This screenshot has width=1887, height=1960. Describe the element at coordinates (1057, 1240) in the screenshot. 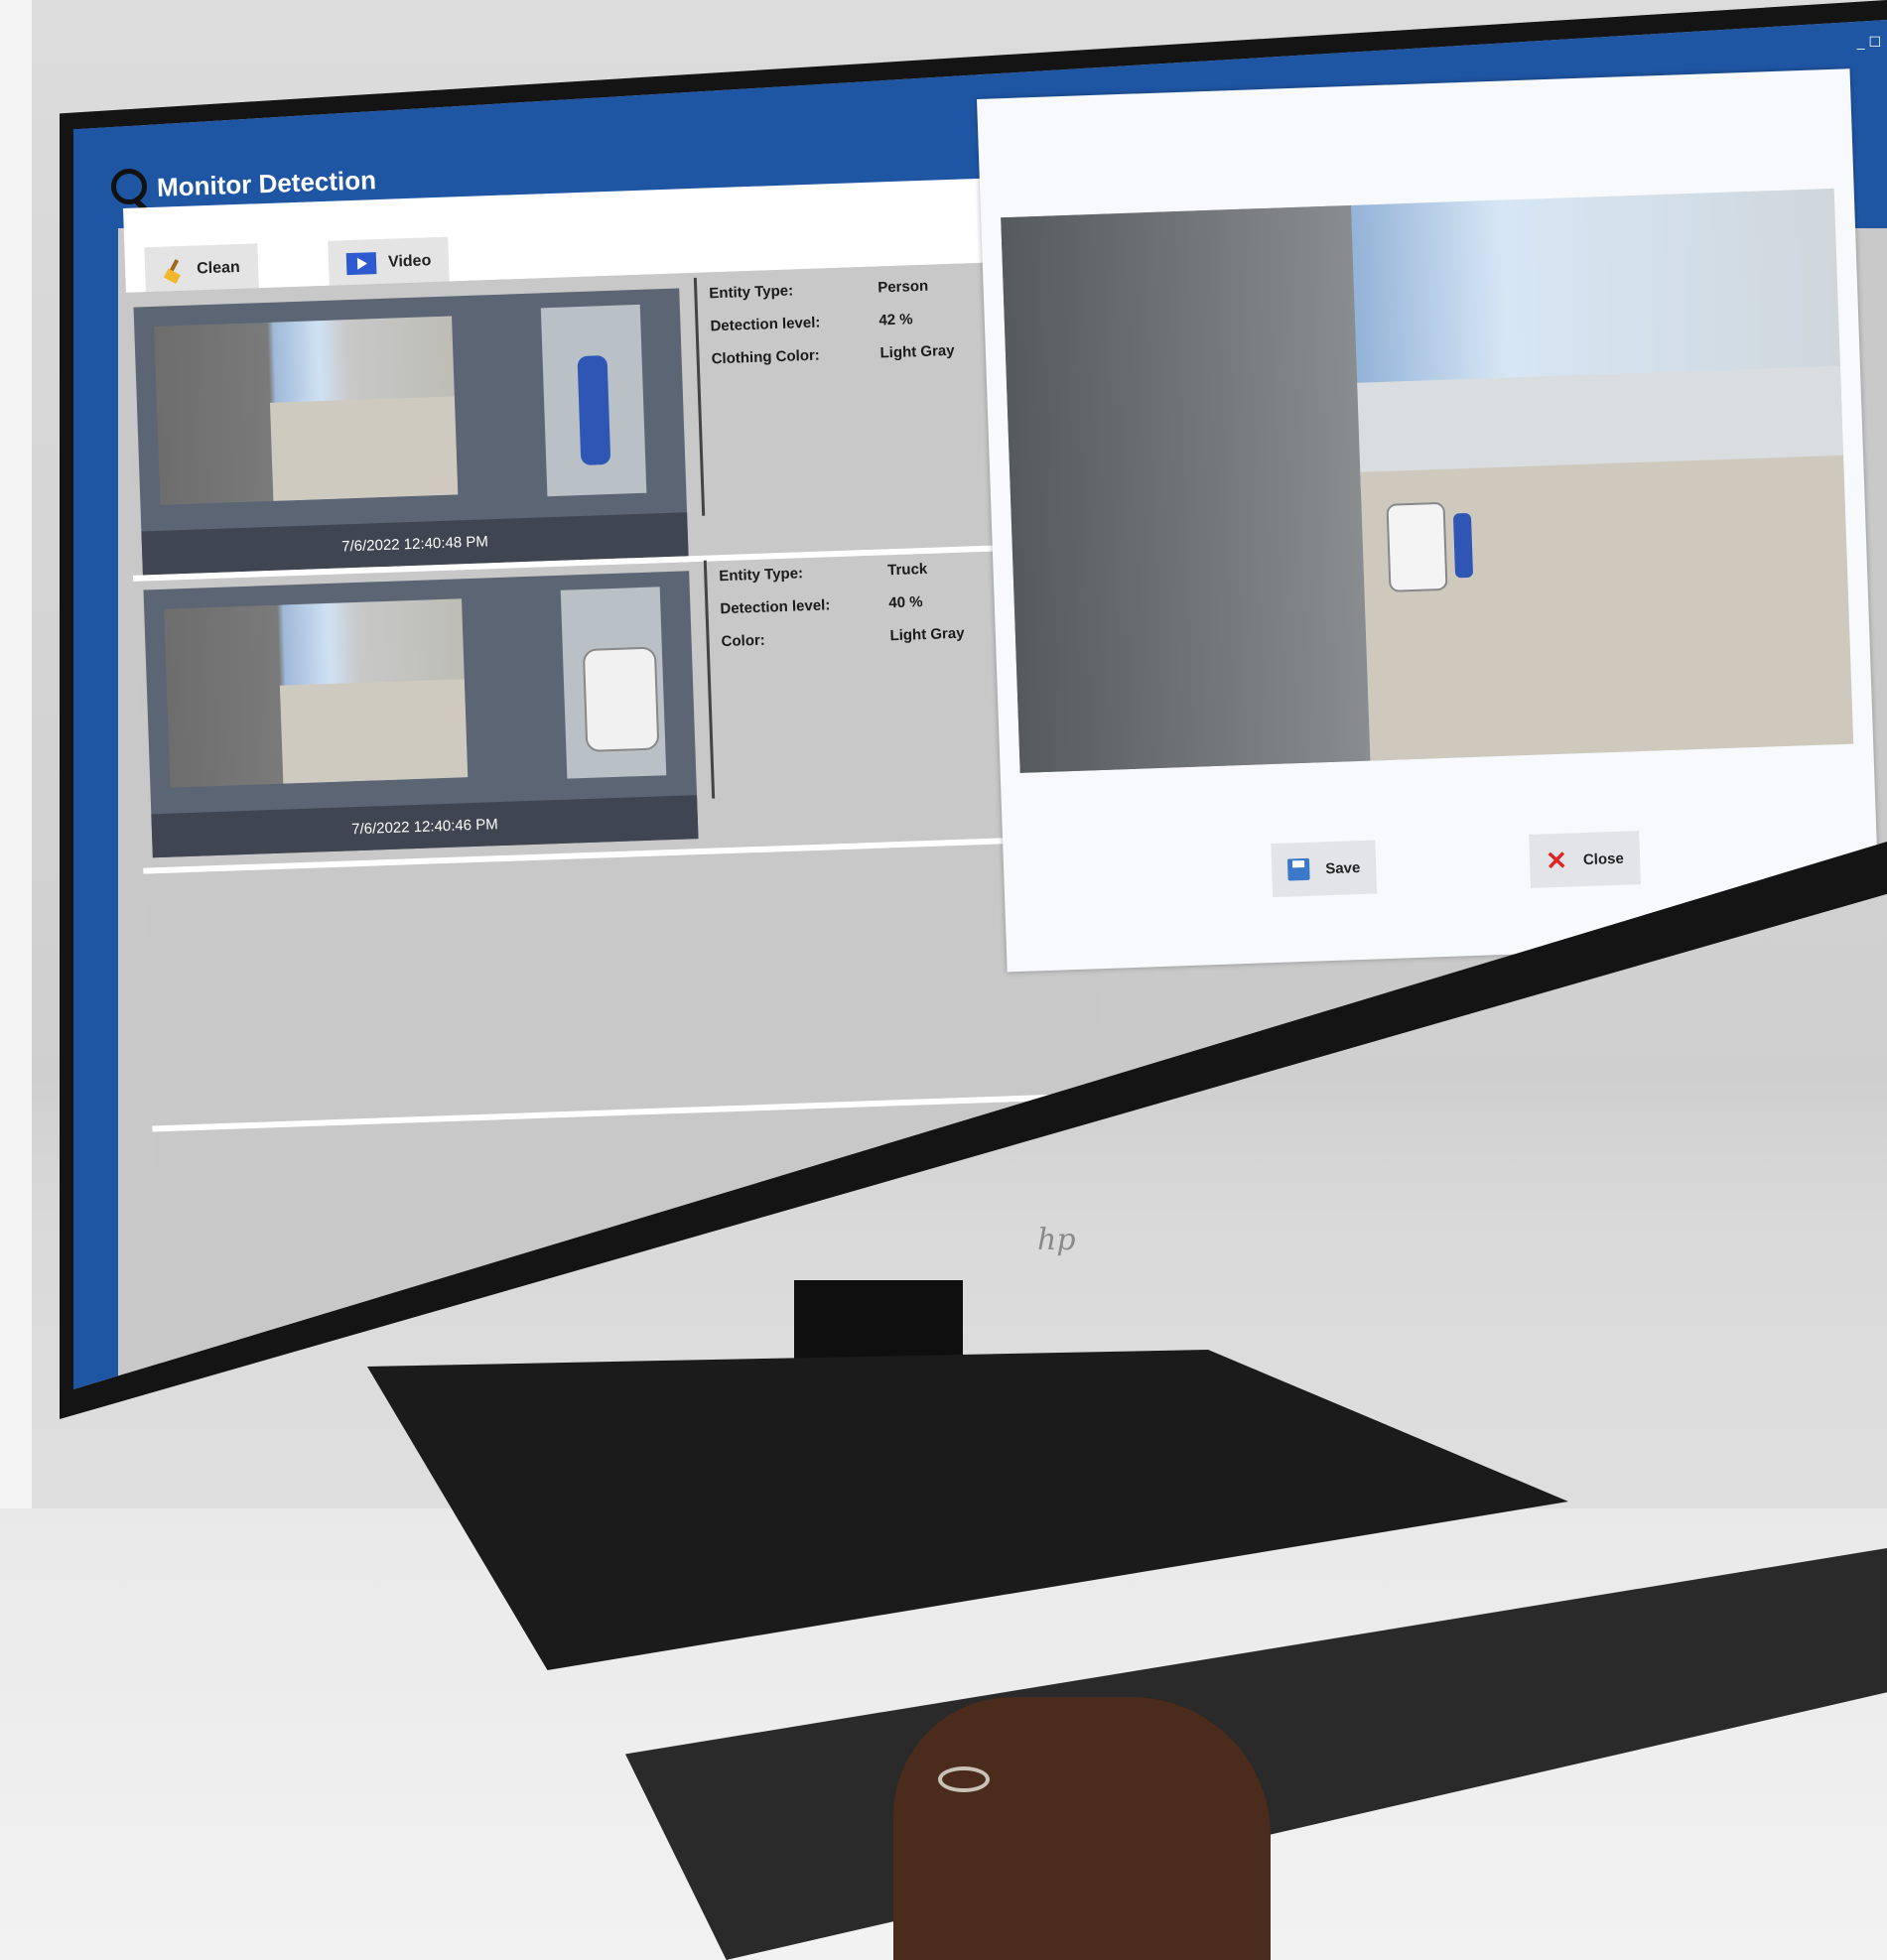

I see `hp-brand-logo: hp` at that location.